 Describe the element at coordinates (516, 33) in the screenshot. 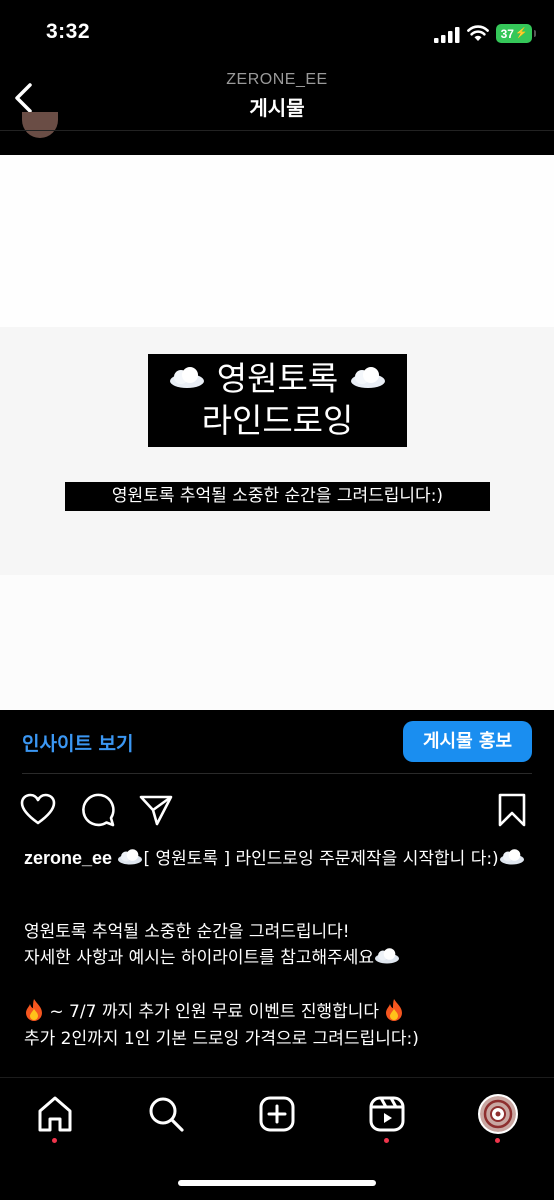

I see `battery-indicator: 37 ⚡` at that location.